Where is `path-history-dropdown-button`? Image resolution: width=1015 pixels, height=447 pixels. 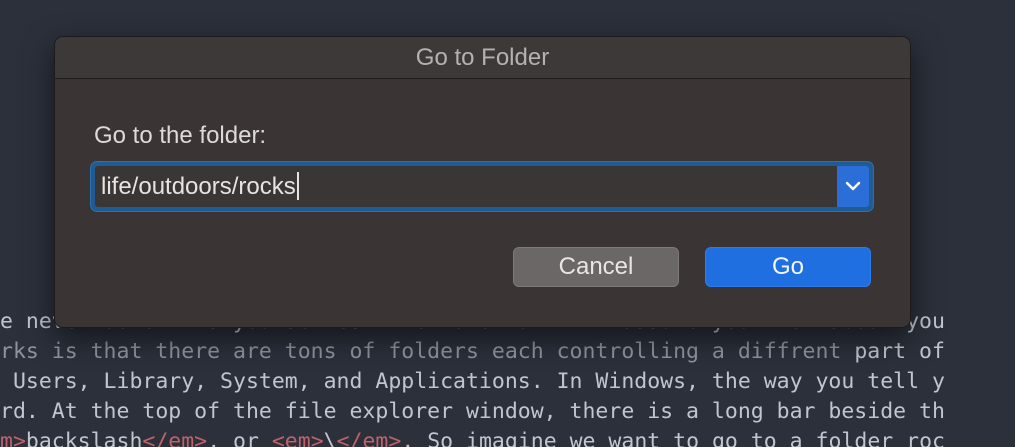
path-history-dropdown-button is located at coordinates (853, 186).